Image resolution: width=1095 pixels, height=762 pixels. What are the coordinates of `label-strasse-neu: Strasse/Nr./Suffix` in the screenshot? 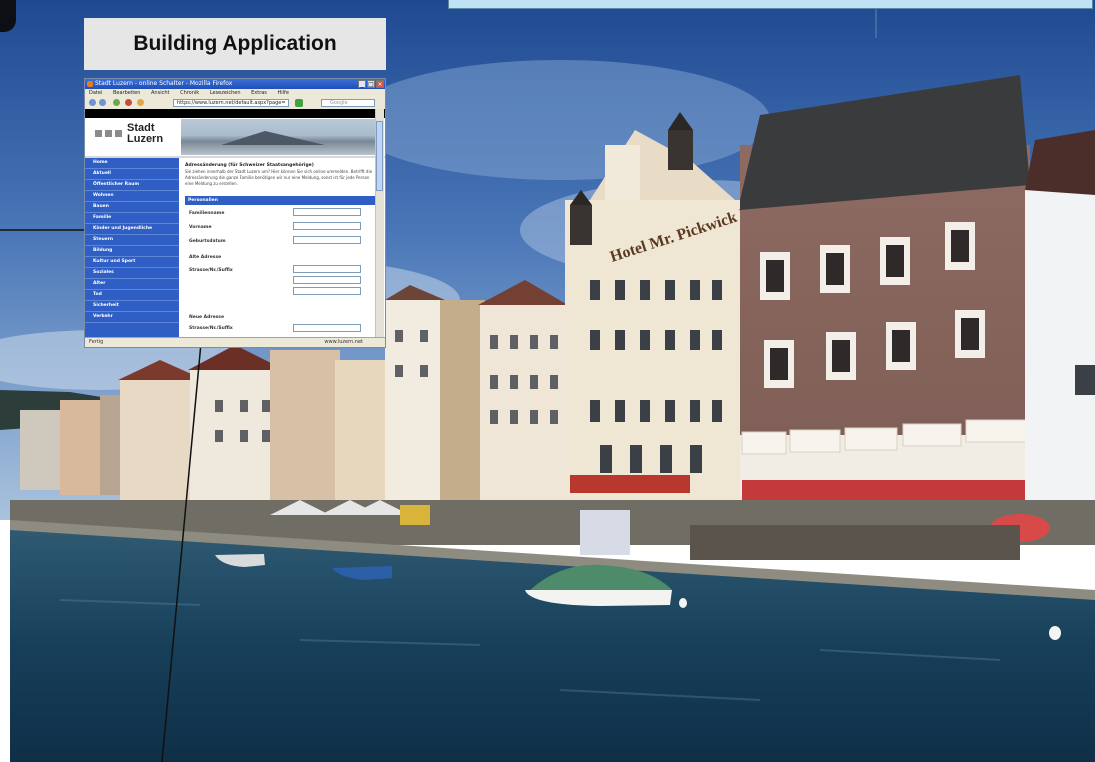 It's located at (211, 328).